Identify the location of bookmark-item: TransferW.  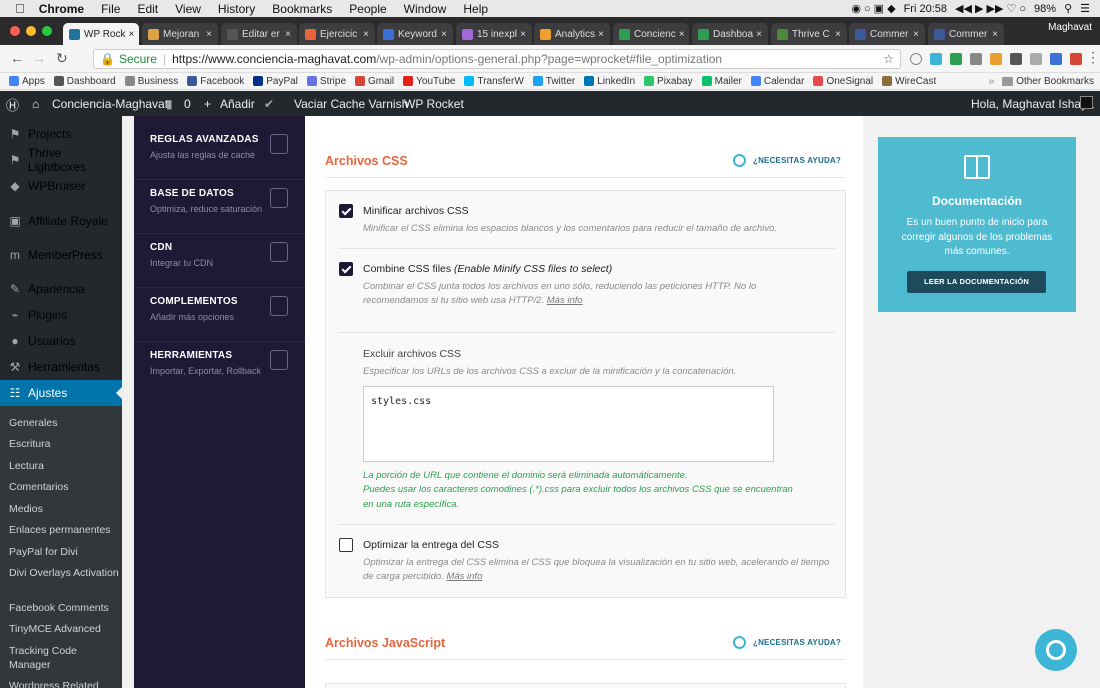
(494, 81).